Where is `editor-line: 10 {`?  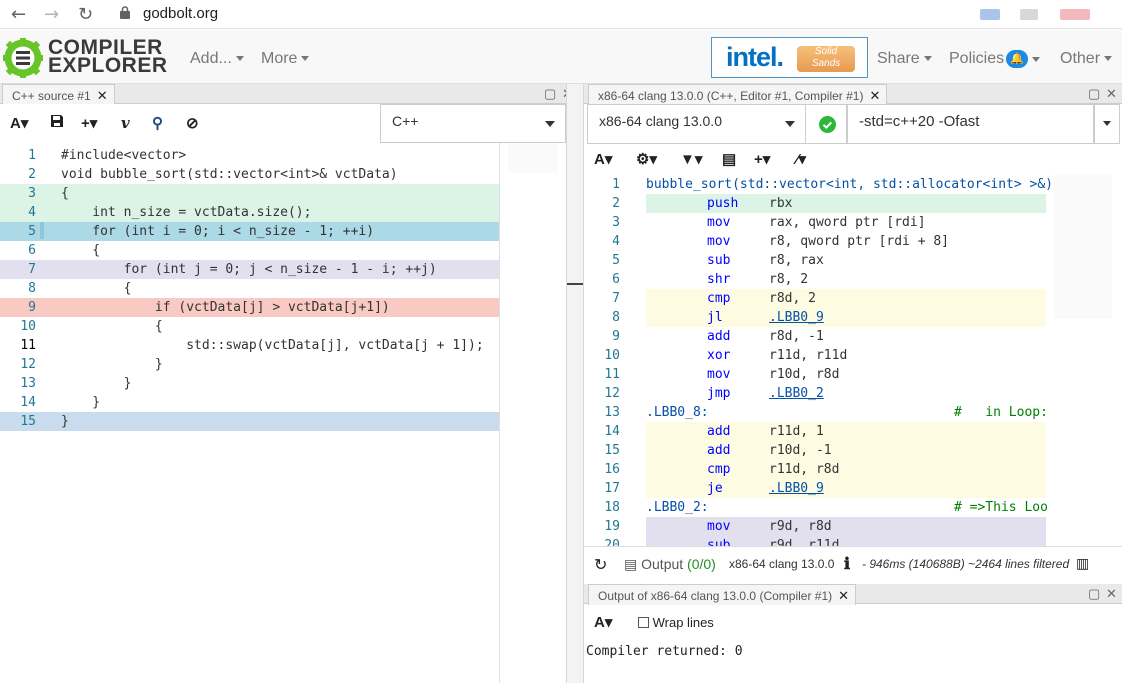 editor-line: 10 { is located at coordinates (250, 326).